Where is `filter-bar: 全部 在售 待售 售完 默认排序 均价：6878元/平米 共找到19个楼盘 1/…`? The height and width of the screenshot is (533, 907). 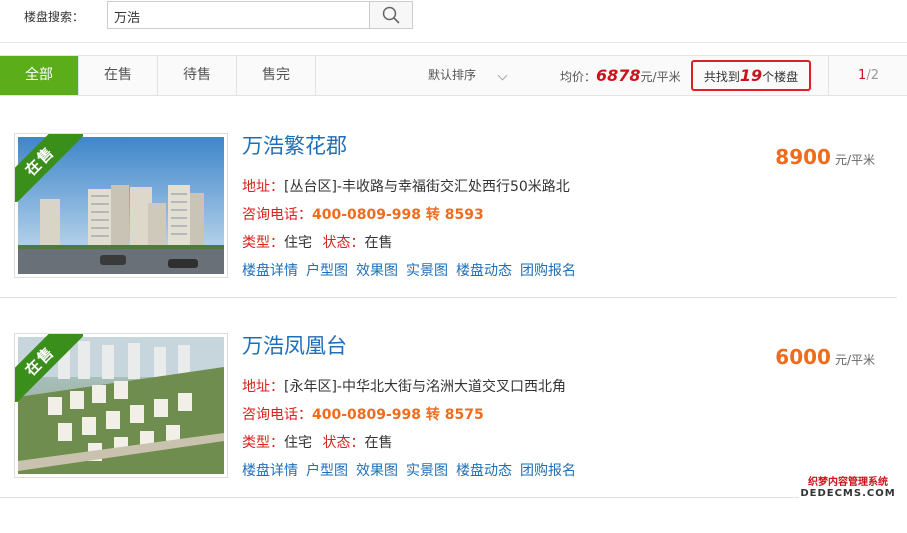
filter-bar: 全部 在售 待售 售完 默认排序 均价：6878元/平米 共找到19个楼盘 1/… is located at coordinates (453, 75).